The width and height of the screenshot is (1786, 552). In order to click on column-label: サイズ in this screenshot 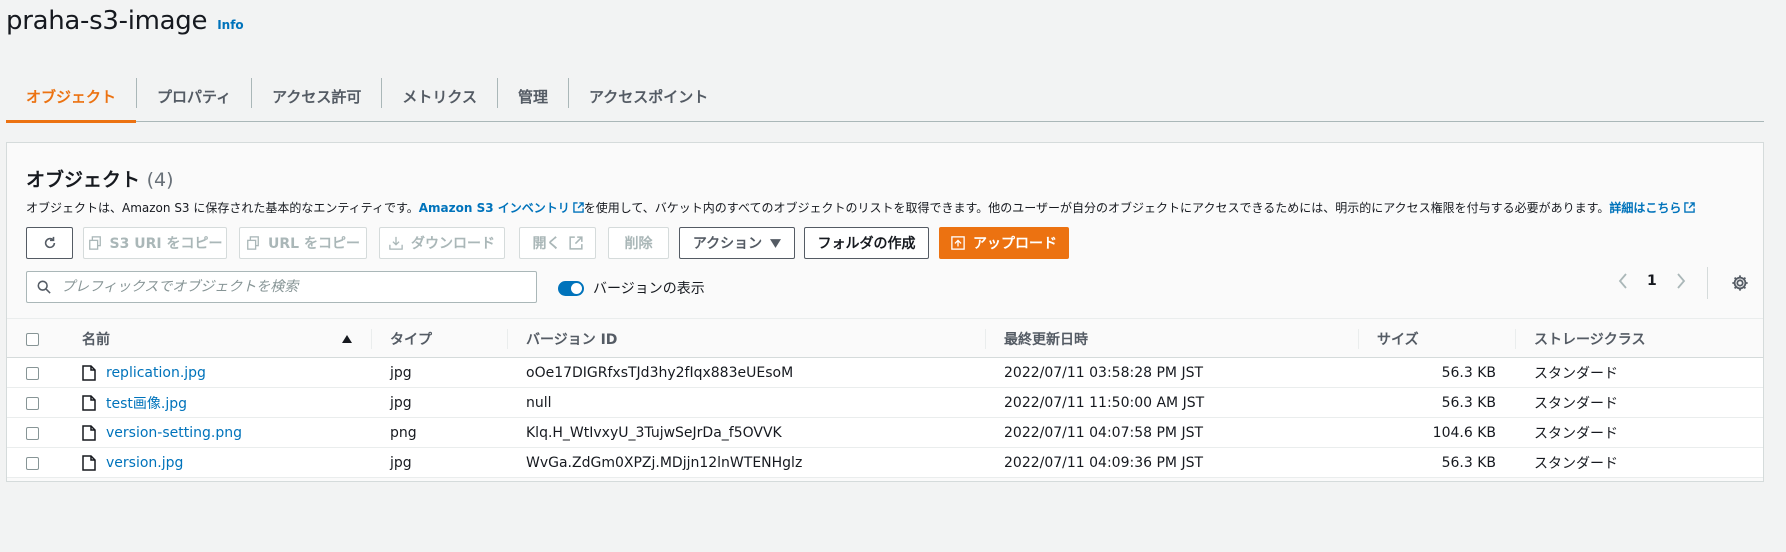, I will do `click(1398, 340)`.